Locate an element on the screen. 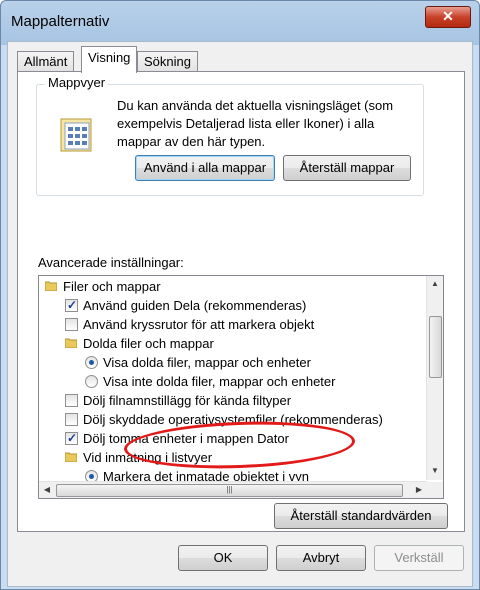 The image size is (480, 590). scrollbar-corner is located at coordinates (435, 490).